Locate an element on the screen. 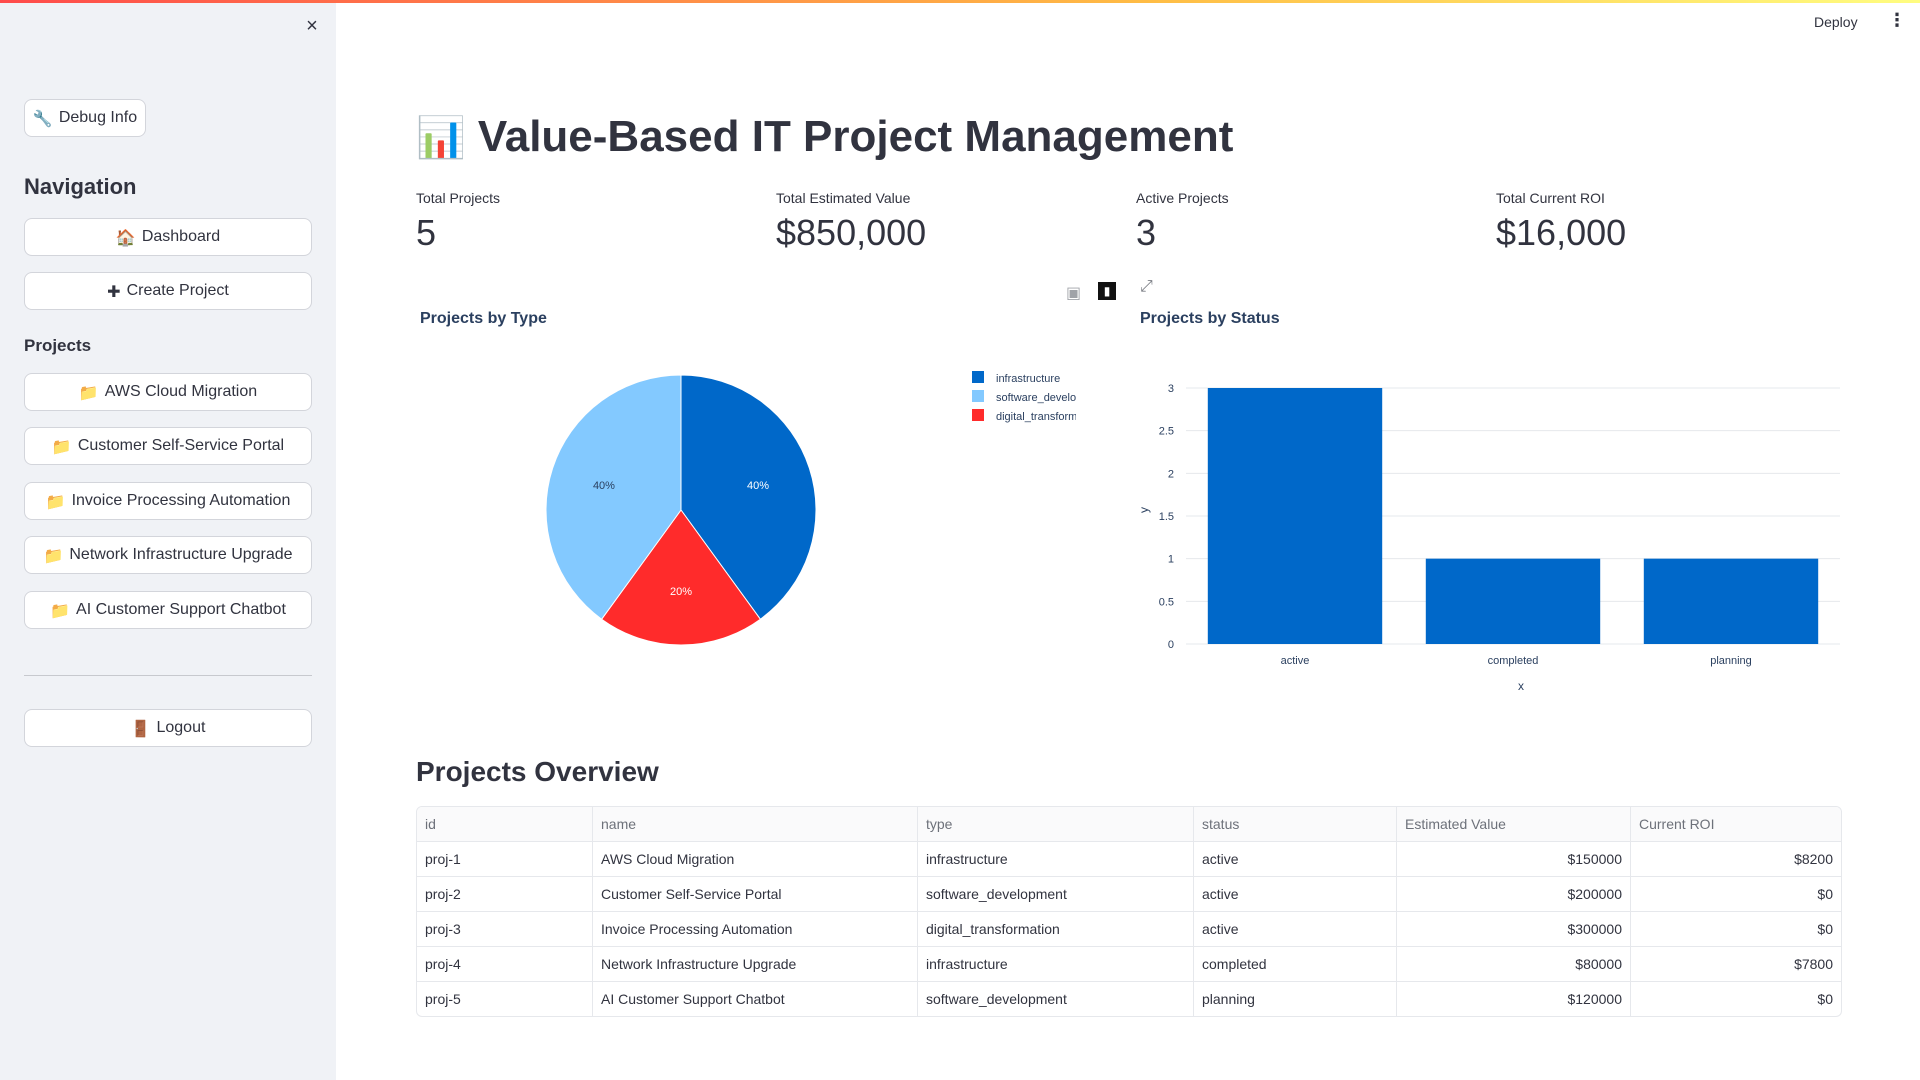 The width and height of the screenshot is (1920, 1080). debug-info-button: 🔧 Debug Info is located at coordinates (85, 118).